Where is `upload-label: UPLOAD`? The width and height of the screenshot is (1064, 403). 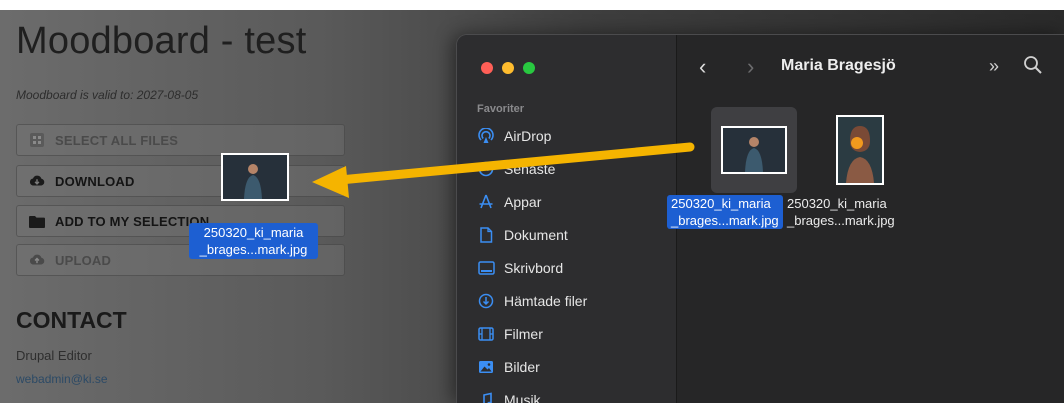 upload-label: UPLOAD is located at coordinates (83, 260).